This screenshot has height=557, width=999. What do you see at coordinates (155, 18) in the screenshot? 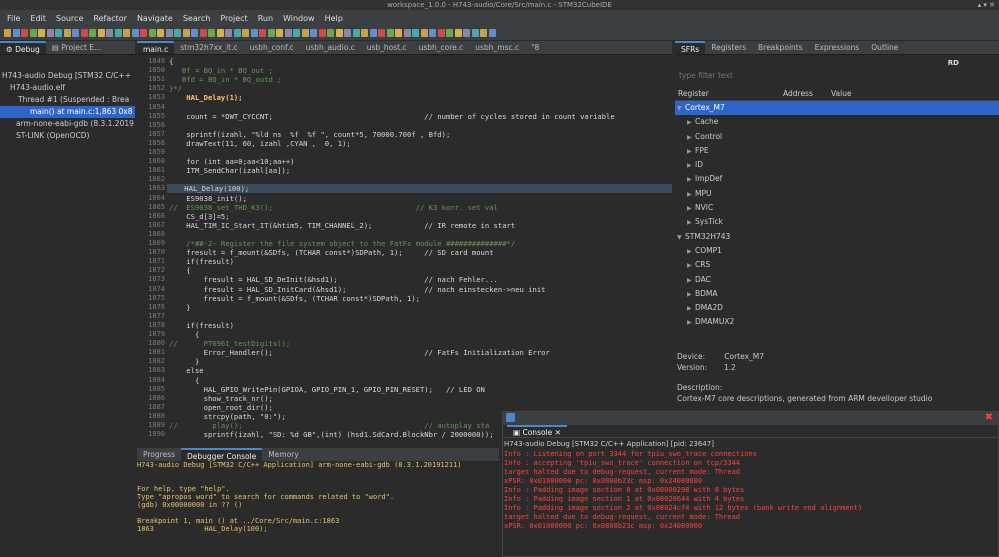
I see `menu-navigate: Navigate` at bounding box center [155, 18].